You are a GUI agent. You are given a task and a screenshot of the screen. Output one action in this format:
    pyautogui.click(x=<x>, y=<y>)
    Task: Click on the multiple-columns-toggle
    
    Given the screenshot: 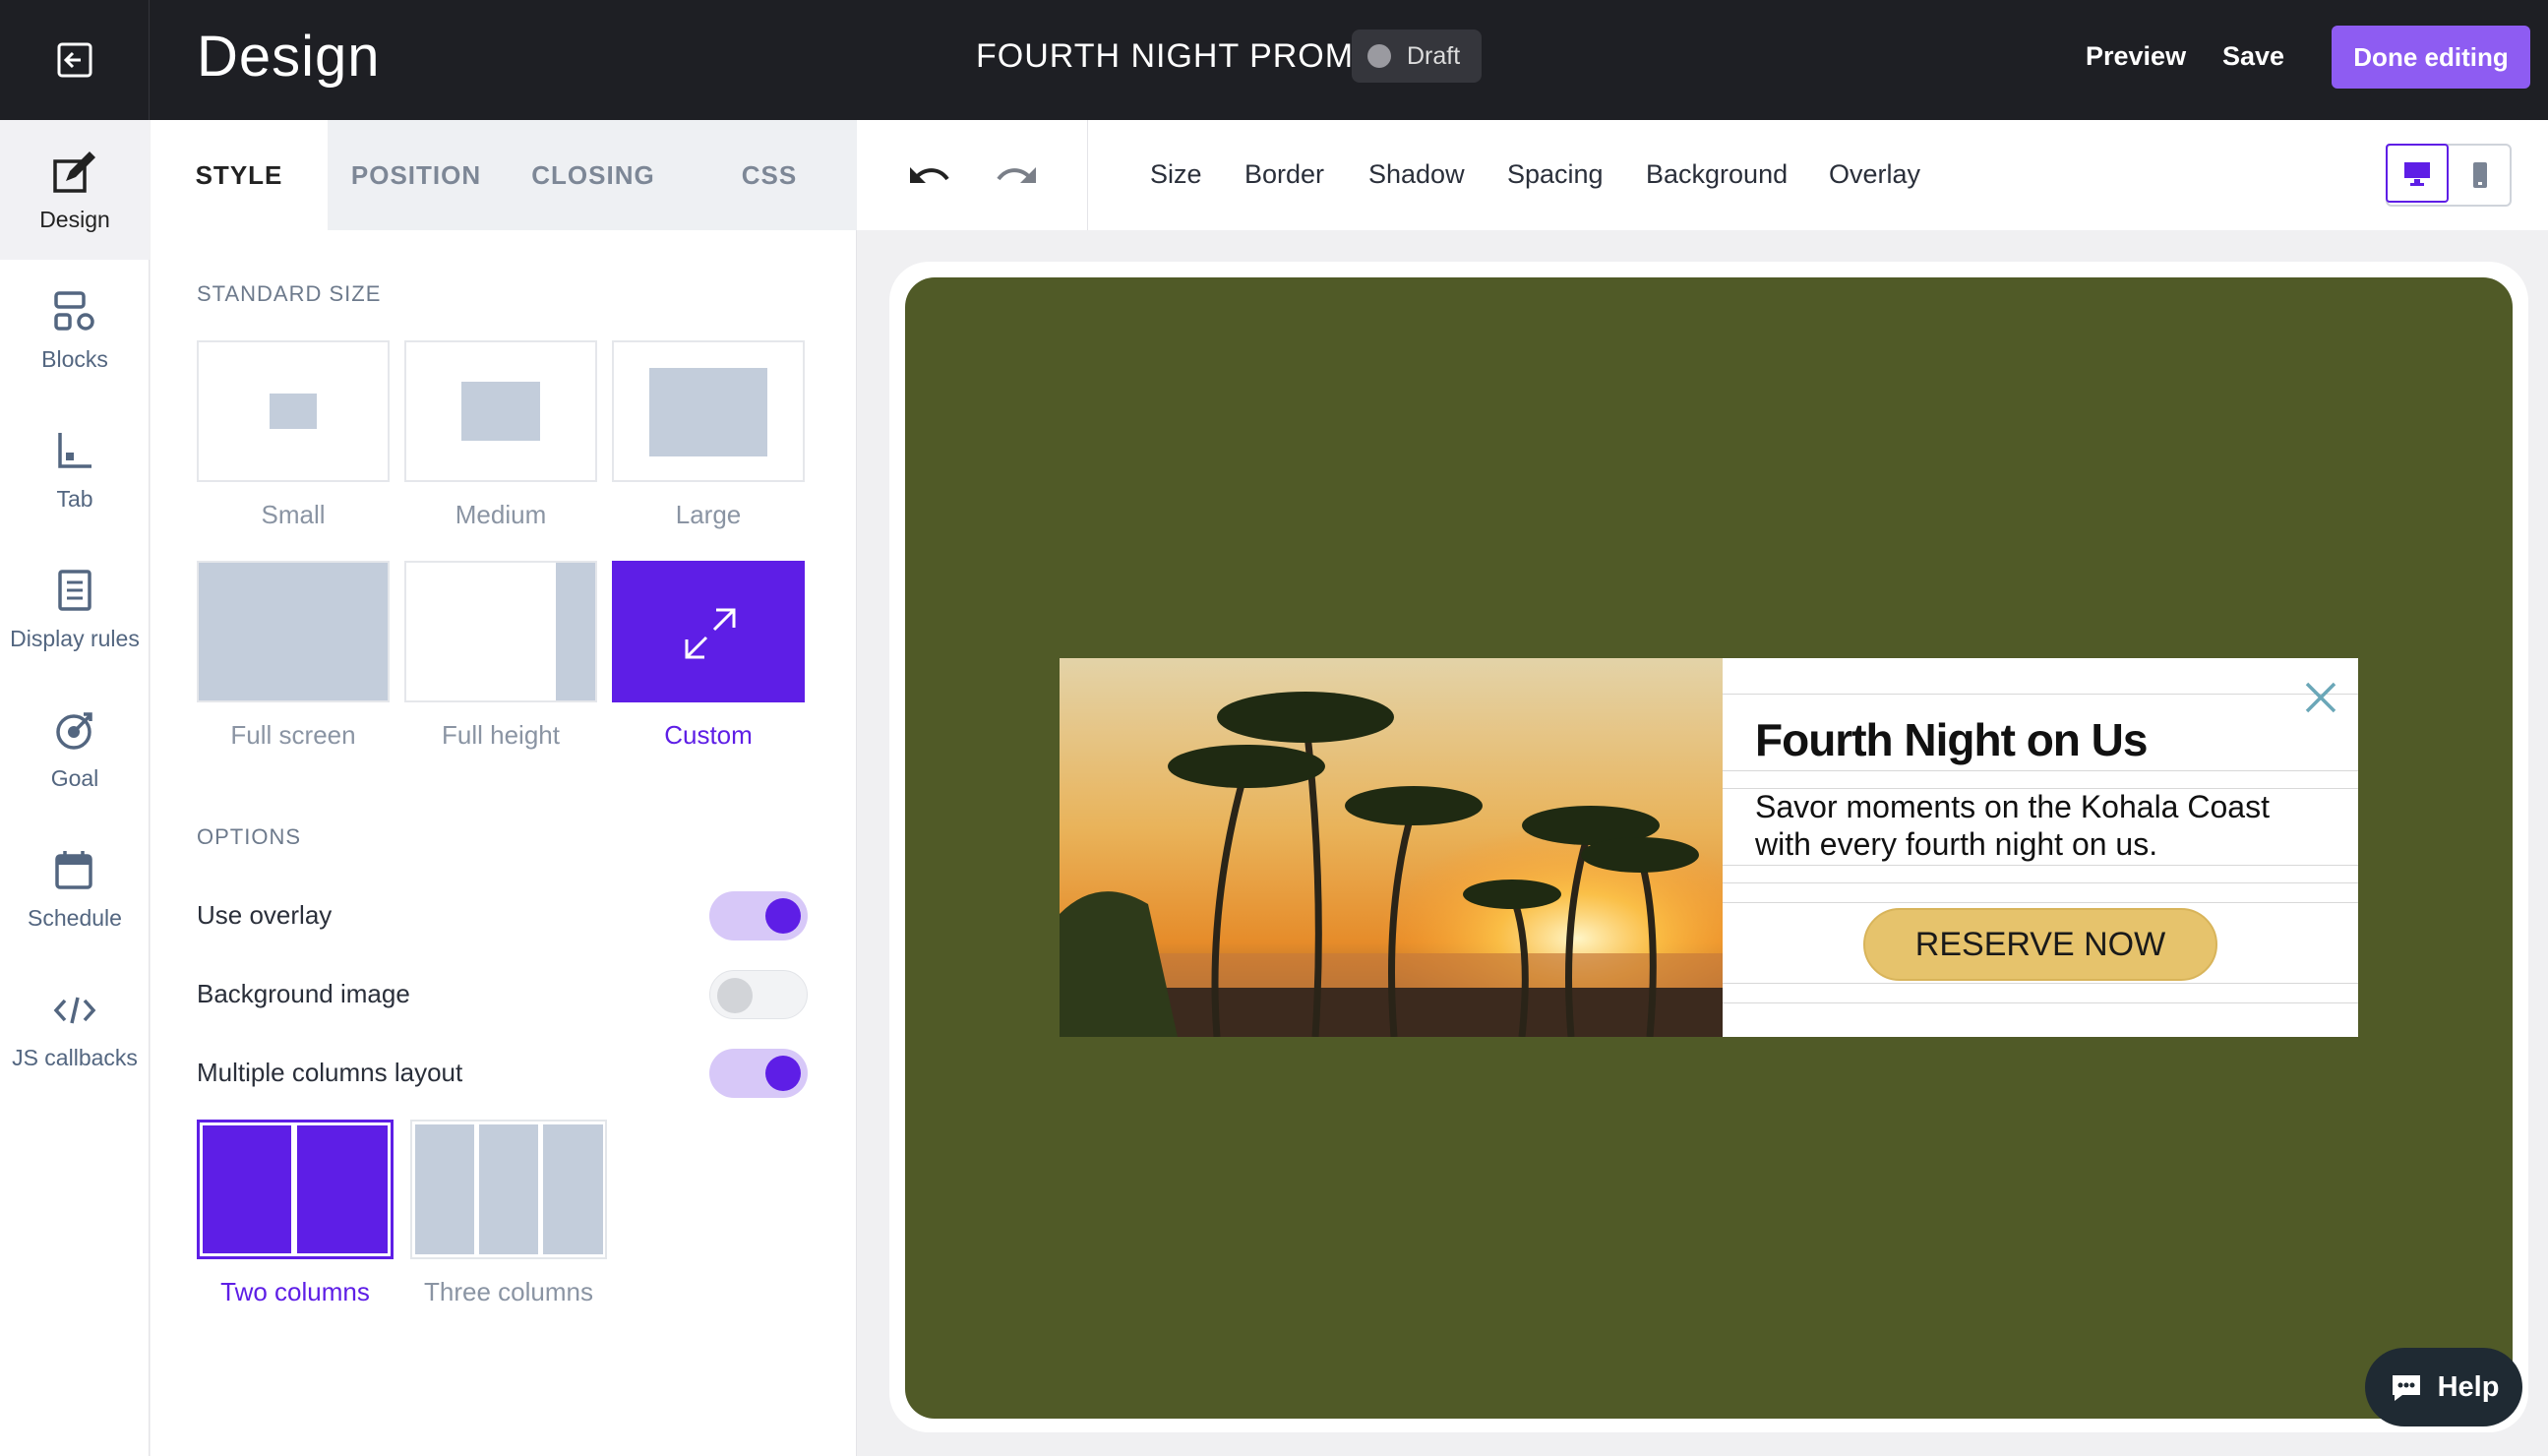 What is the action you would take?
    pyautogui.click(x=758, y=1073)
    